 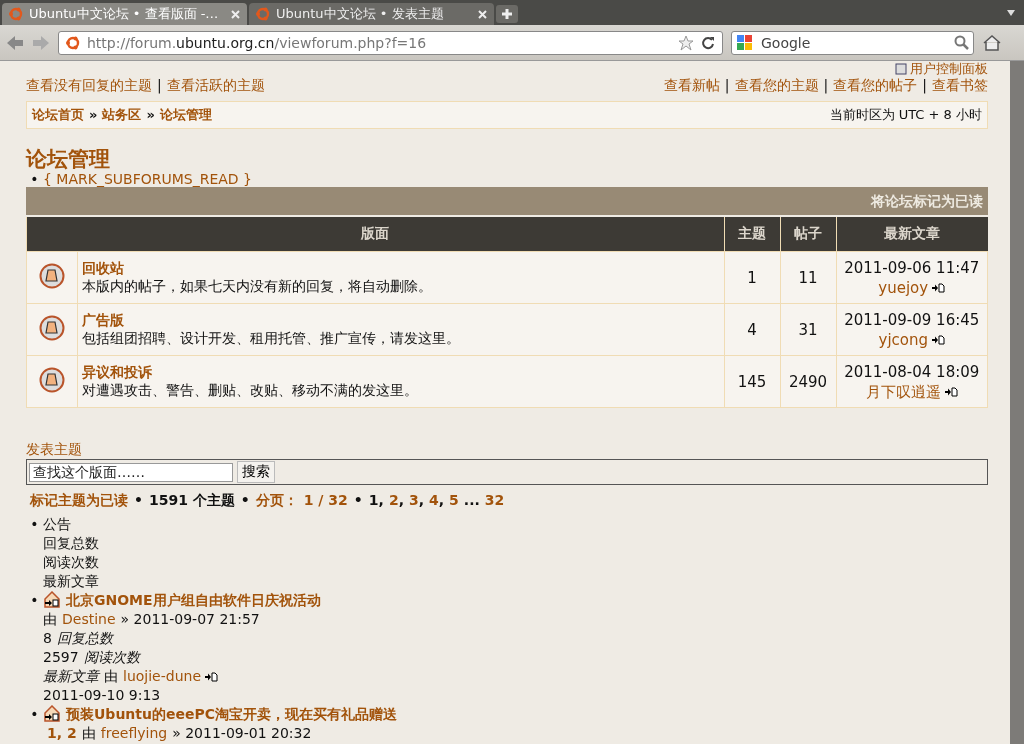 I want to click on column-header: 主题, so click(x=752, y=234).